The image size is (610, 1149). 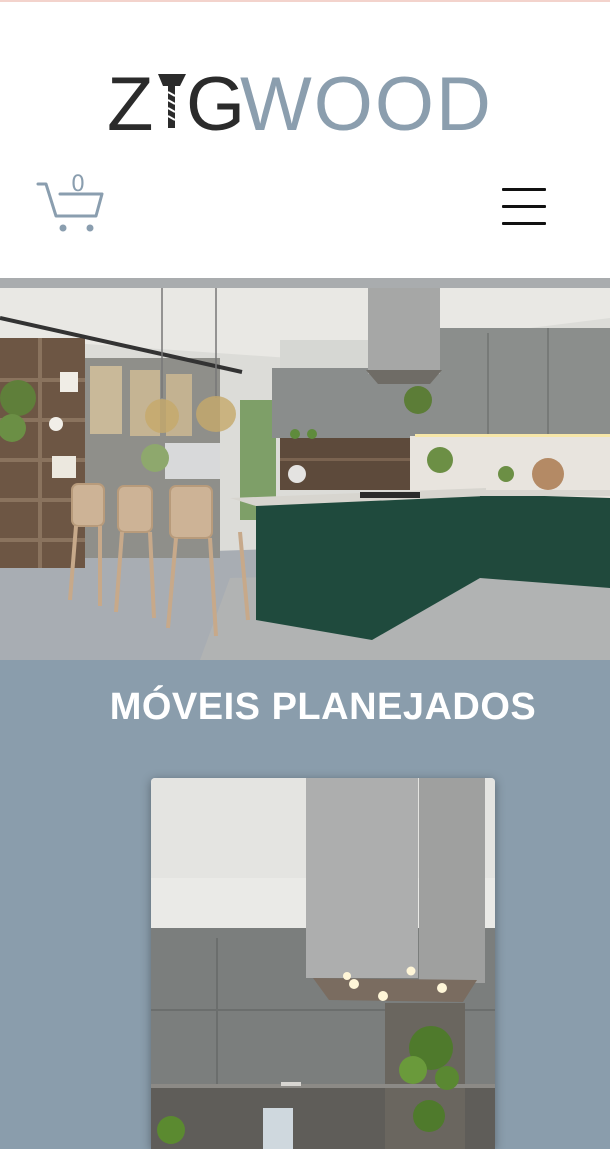 What do you see at coordinates (130, 102) in the screenshot?
I see `logo-letter-z: Z` at bounding box center [130, 102].